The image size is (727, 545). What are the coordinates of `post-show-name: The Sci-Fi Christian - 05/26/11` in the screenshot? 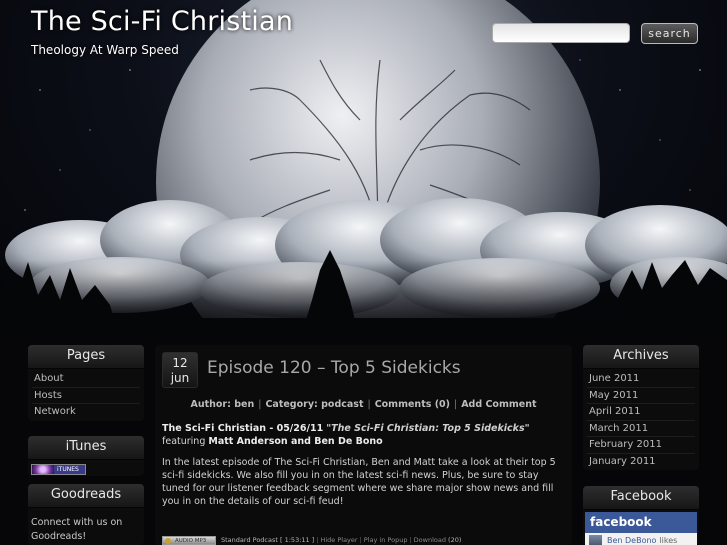 It's located at (243, 428).